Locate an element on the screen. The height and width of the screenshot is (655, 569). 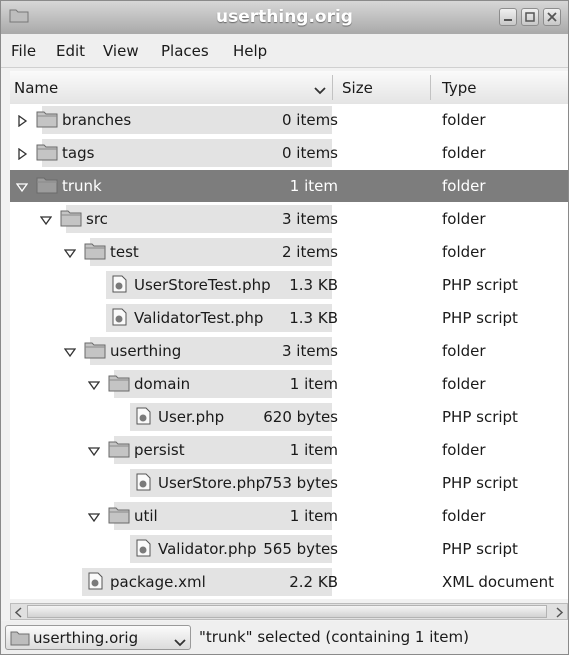
file-row: Validator.php 565 bytes PHP script is located at coordinates (289, 549).